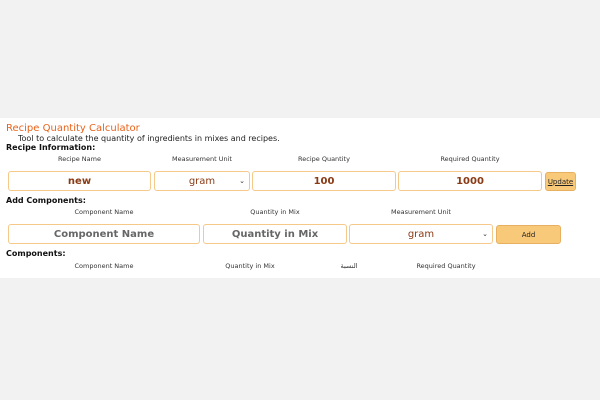  Describe the element at coordinates (202, 159) in the screenshot. I see `measurement-unit-label: Measurement Unit` at that location.